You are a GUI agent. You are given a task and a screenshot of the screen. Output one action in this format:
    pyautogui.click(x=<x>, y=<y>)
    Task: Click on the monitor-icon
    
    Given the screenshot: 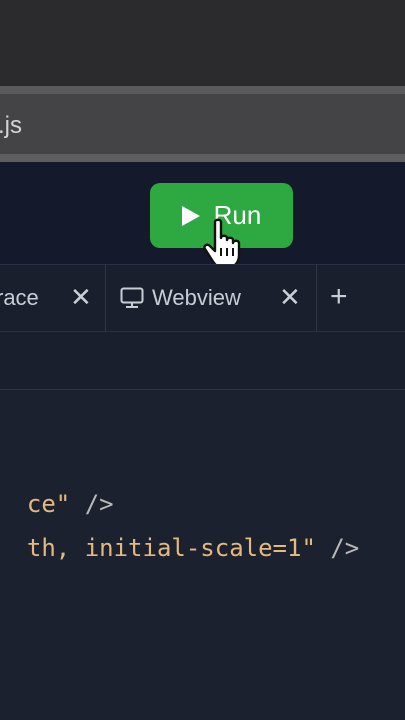 What is the action you would take?
    pyautogui.click(x=132, y=297)
    